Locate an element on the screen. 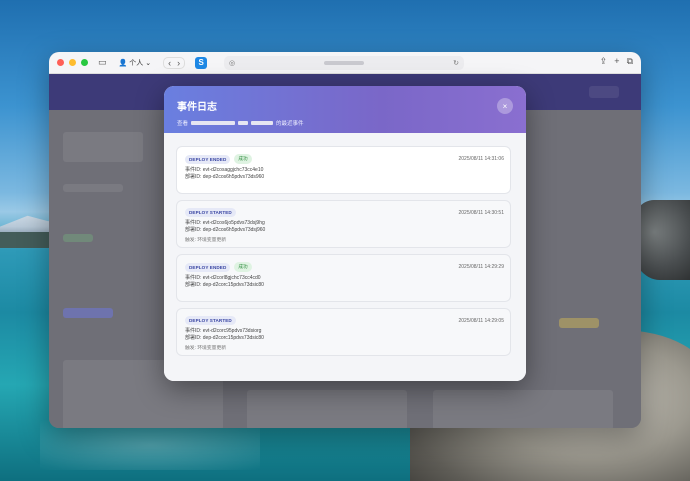 The width and height of the screenshot is (690, 481). extension-icon: S is located at coordinates (201, 62).